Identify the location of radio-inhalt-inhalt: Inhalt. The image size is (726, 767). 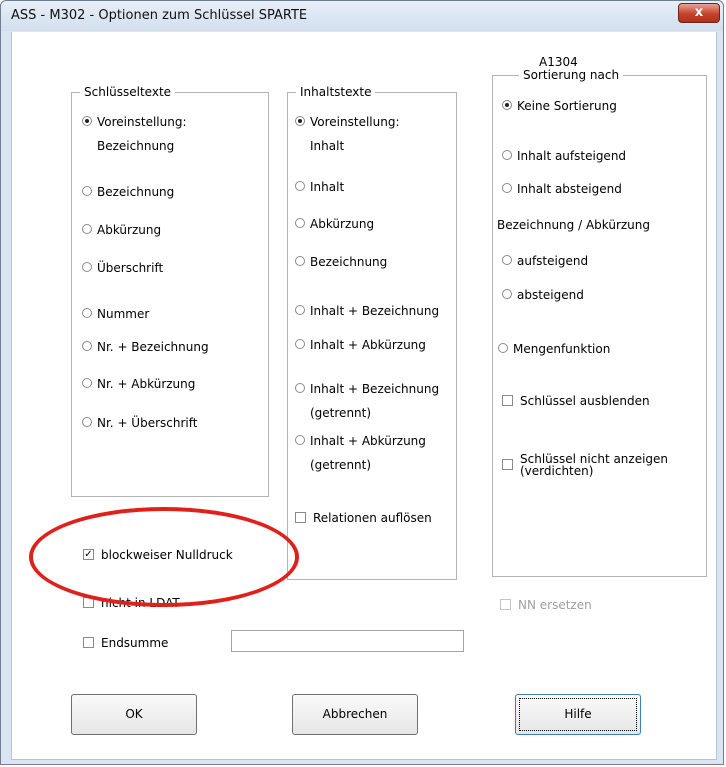
(319, 187).